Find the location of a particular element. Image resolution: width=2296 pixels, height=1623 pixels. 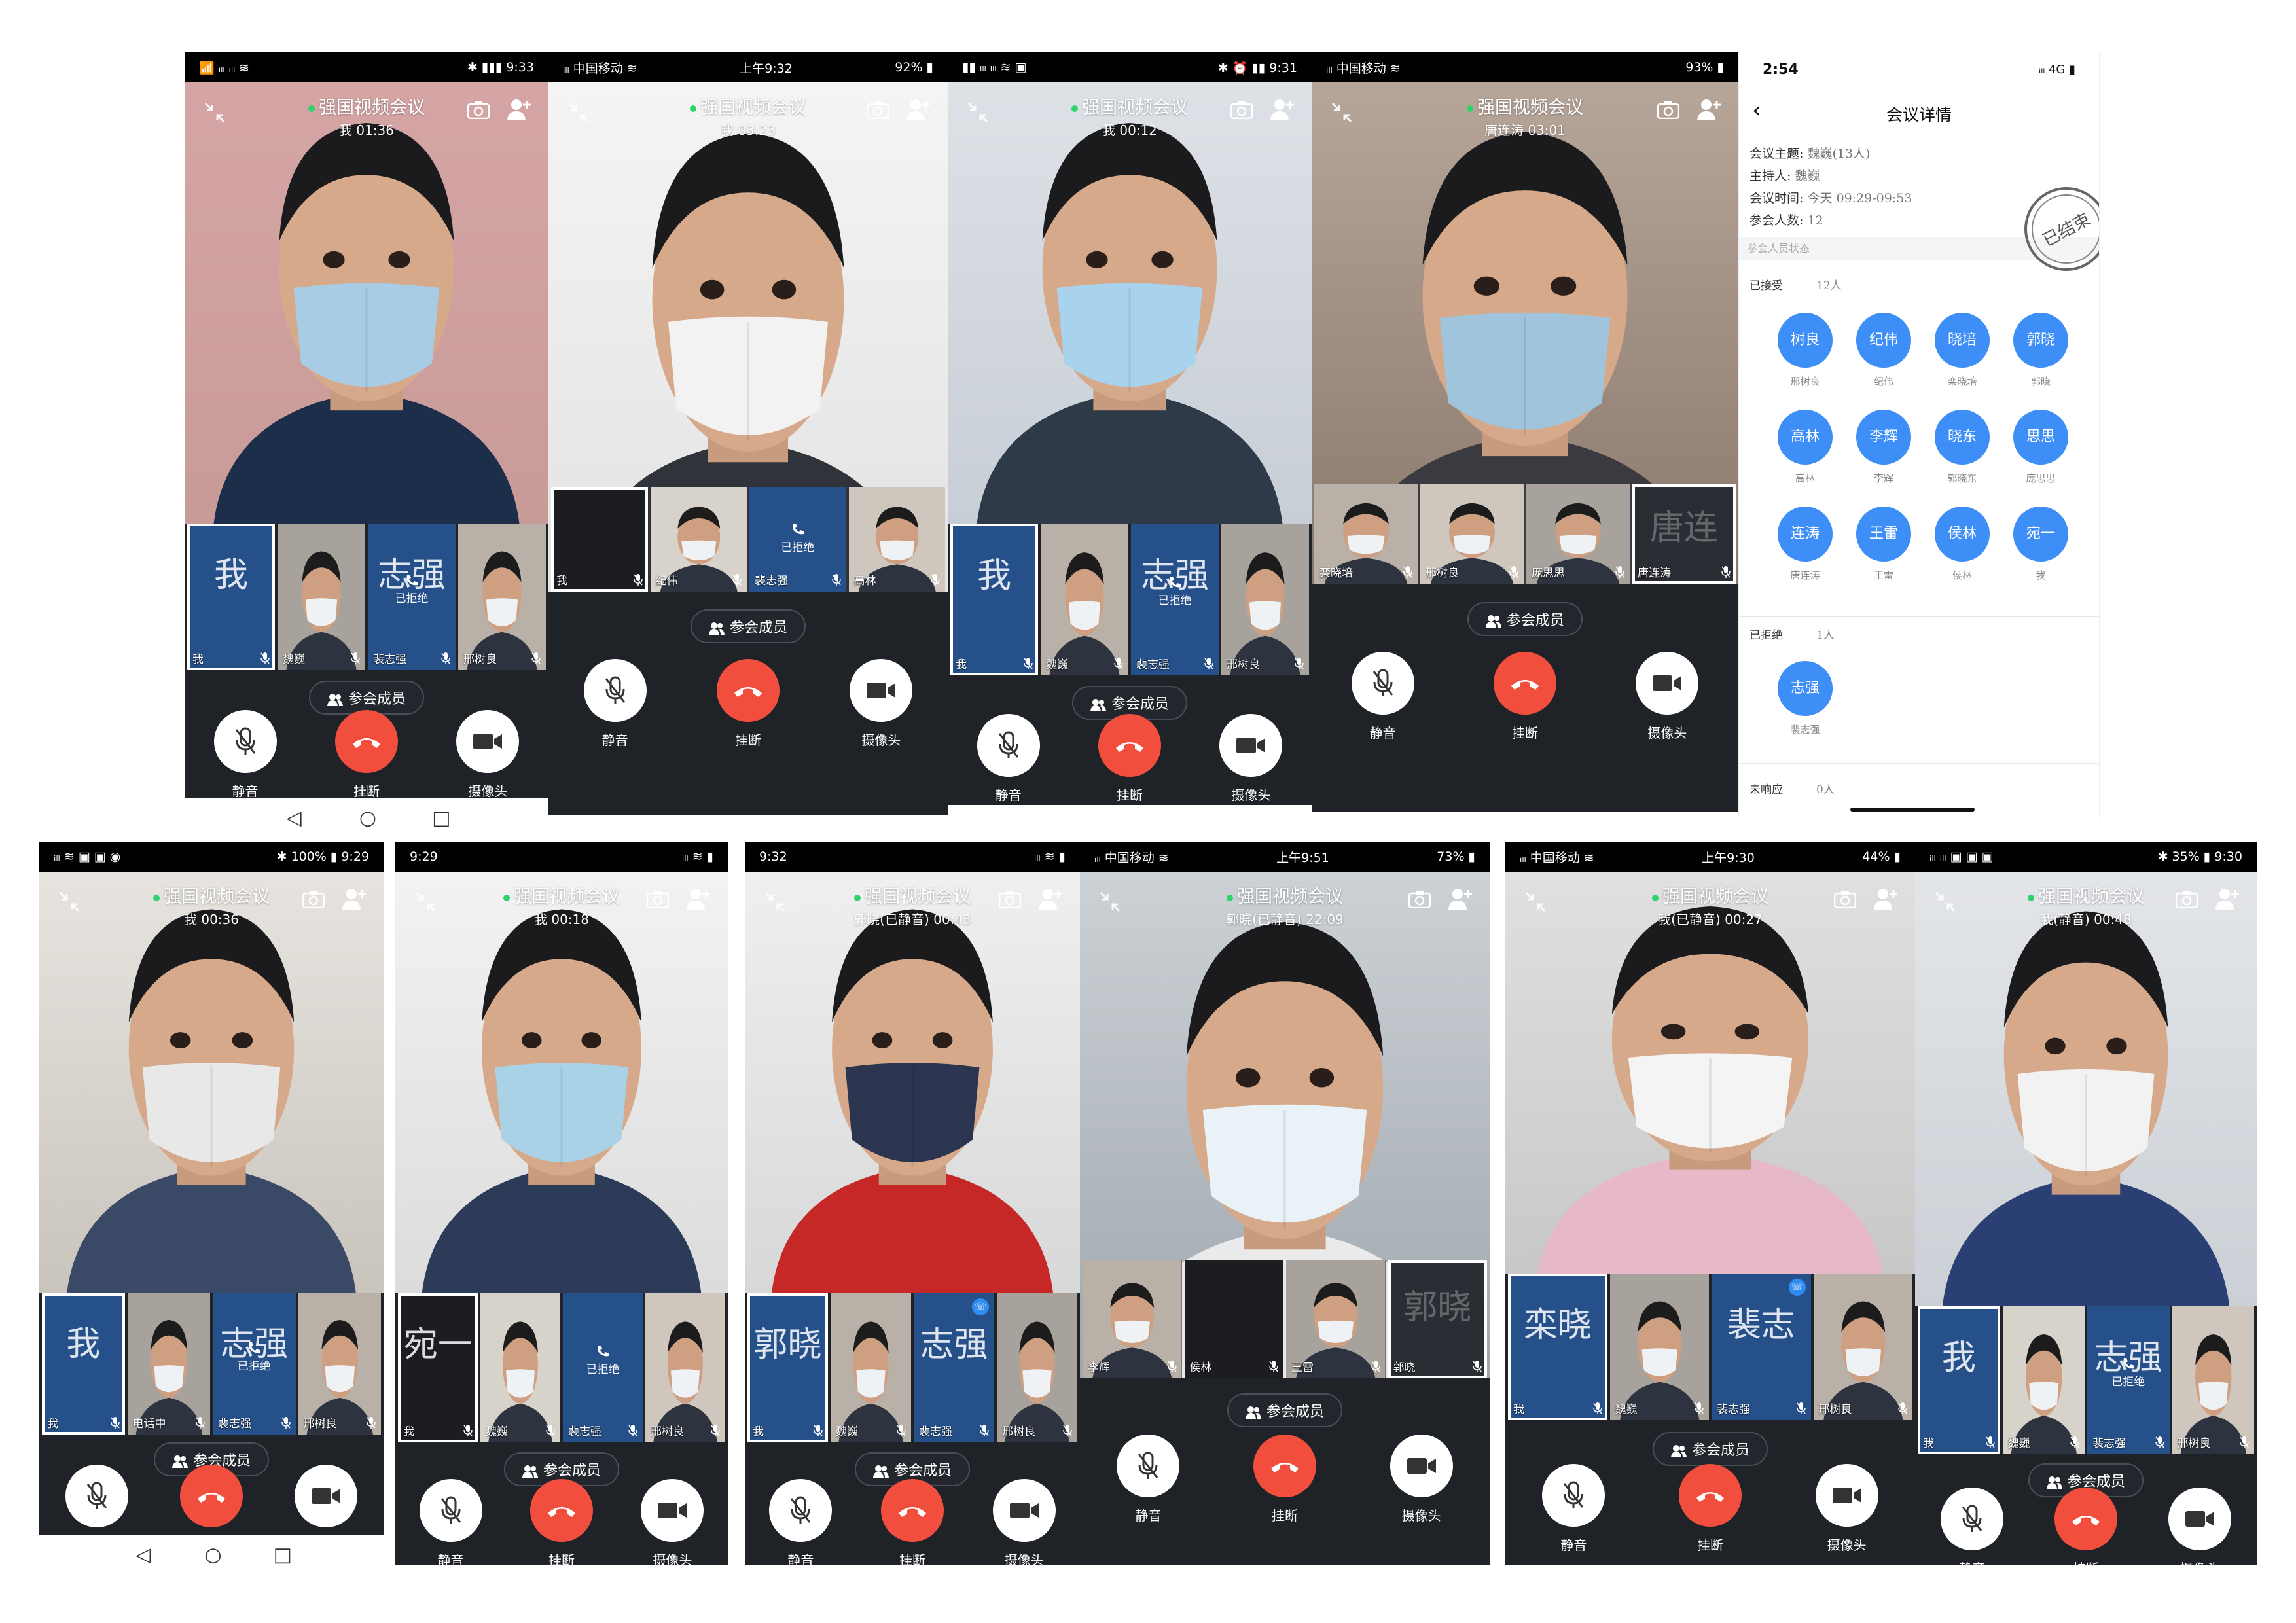

home-indicator is located at coordinates (1912, 810).